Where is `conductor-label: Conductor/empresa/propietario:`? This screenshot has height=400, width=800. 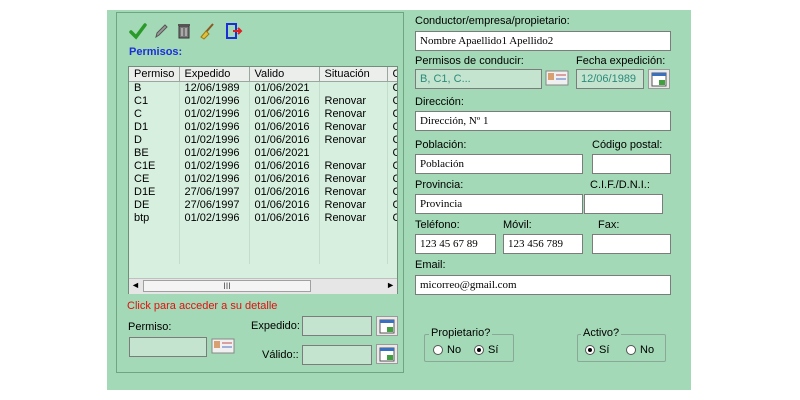 conductor-label: Conductor/empresa/propietario: is located at coordinates (492, 21).